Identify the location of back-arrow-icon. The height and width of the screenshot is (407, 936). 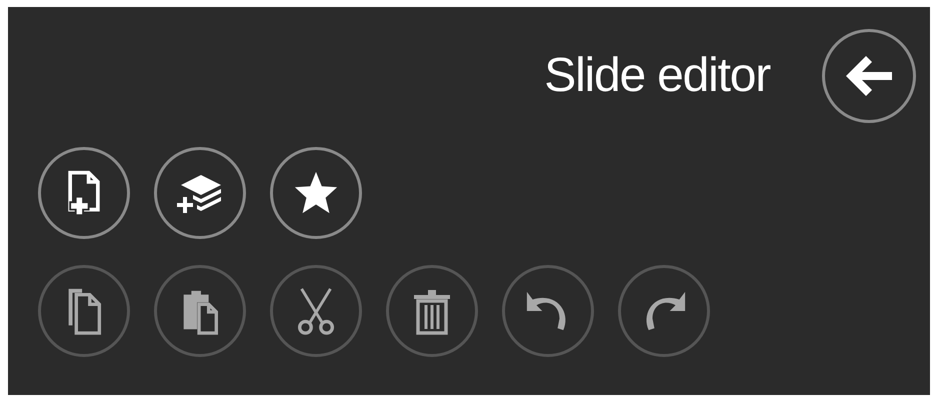
(869, 76).